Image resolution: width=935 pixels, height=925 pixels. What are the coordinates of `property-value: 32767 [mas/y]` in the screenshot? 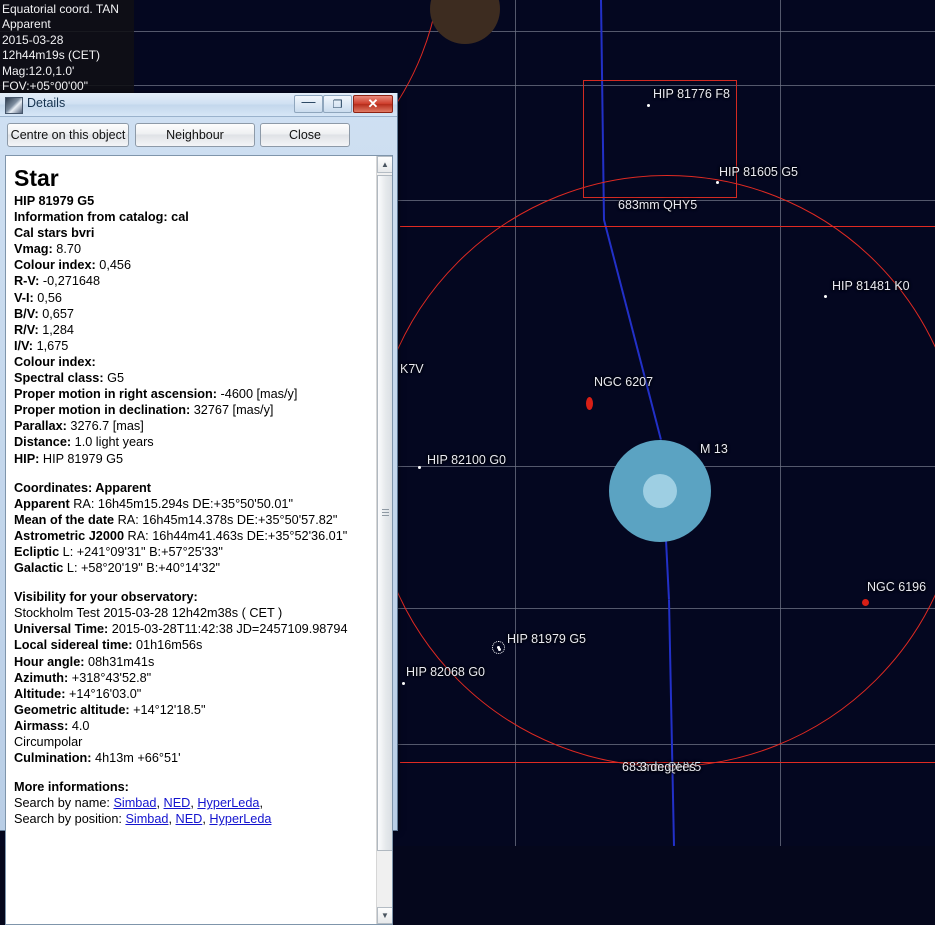 It's located at (232, 410).